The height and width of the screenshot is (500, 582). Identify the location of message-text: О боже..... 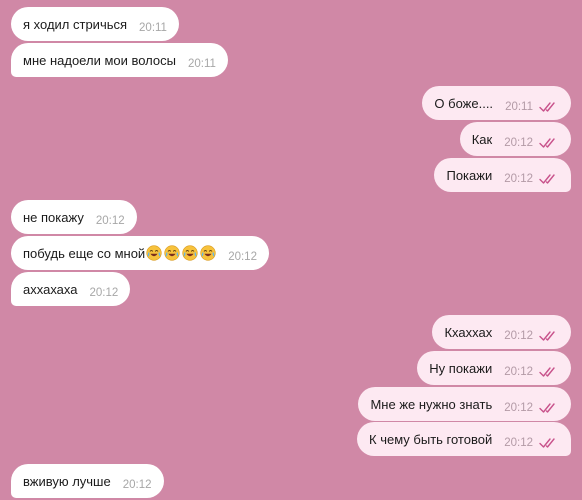
(464, 103).